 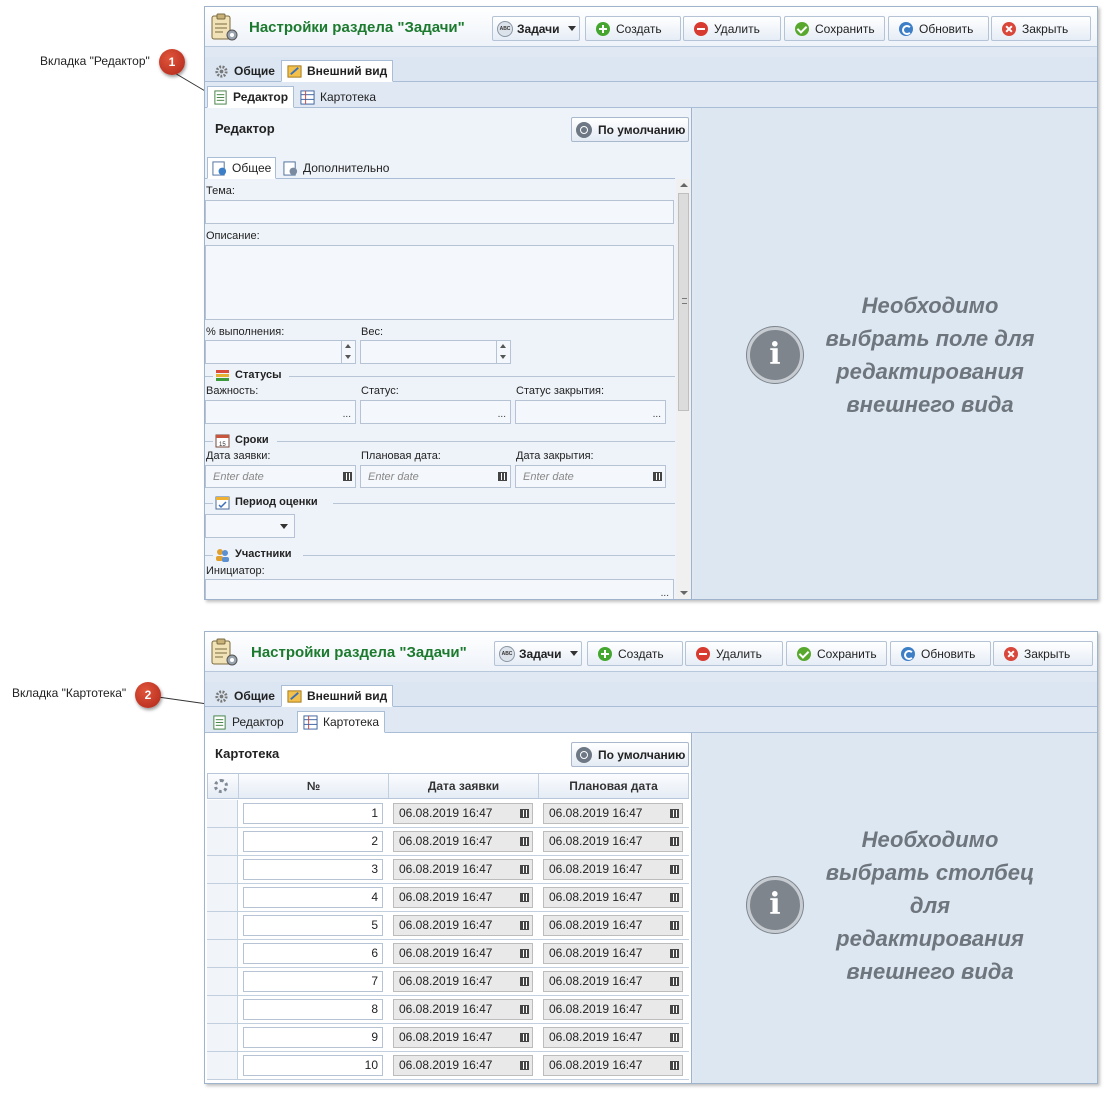 I want to click on default-button: По умолчанию, so click(x=630, y=129).